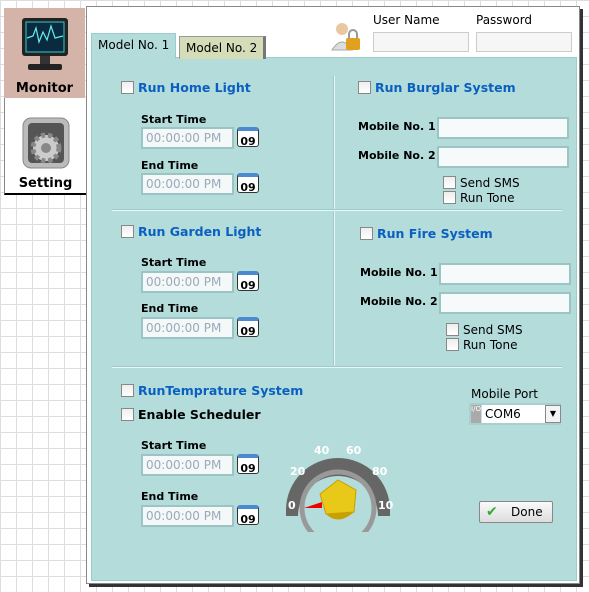  What do you see at coordinates (134, 46) in the screenshot?
I see `tab-model-1: Model No. 1` at bounding box center [134, 46].